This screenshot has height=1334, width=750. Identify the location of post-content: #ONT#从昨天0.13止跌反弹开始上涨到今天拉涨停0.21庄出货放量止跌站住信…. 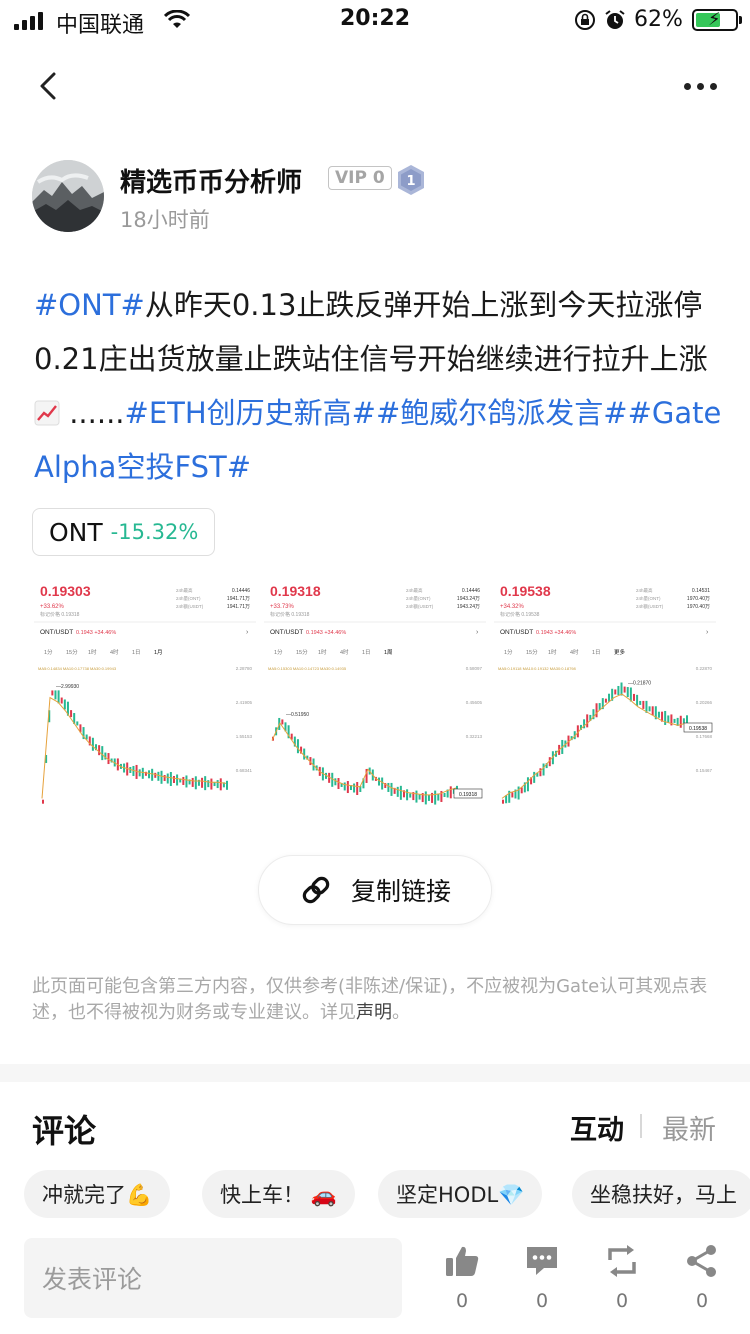
(379, 386).